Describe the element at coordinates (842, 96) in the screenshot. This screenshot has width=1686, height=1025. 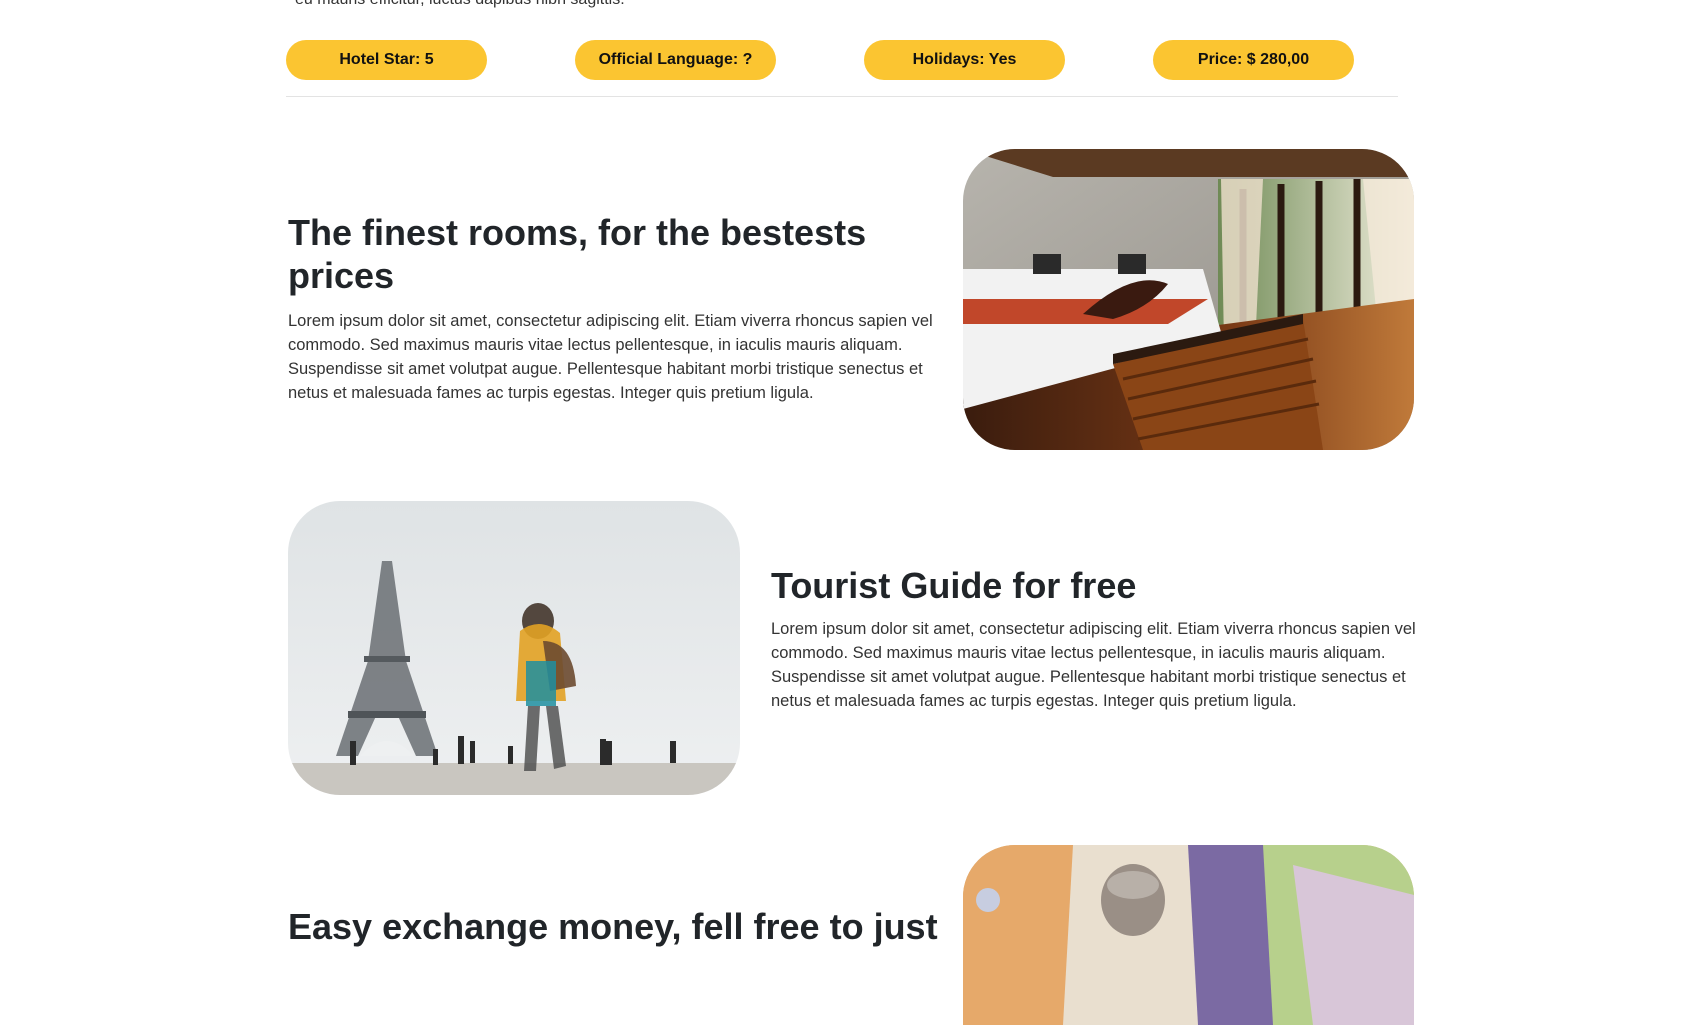
I see `section-divider` at that location.